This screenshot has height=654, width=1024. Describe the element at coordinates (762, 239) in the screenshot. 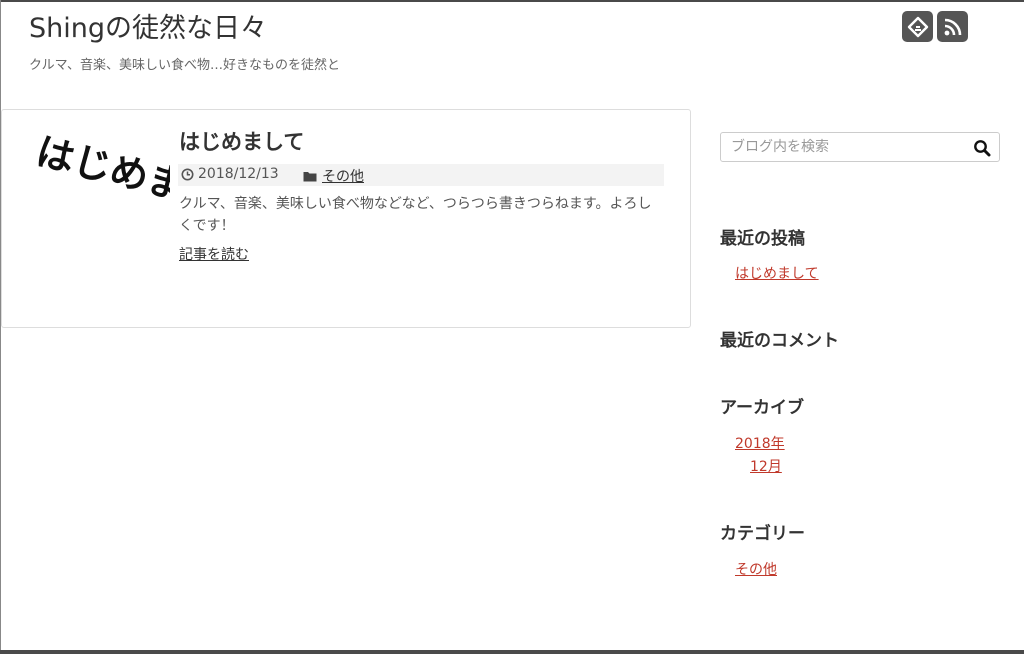

I see `recent-posts-title: 最近の投稿` at that location.